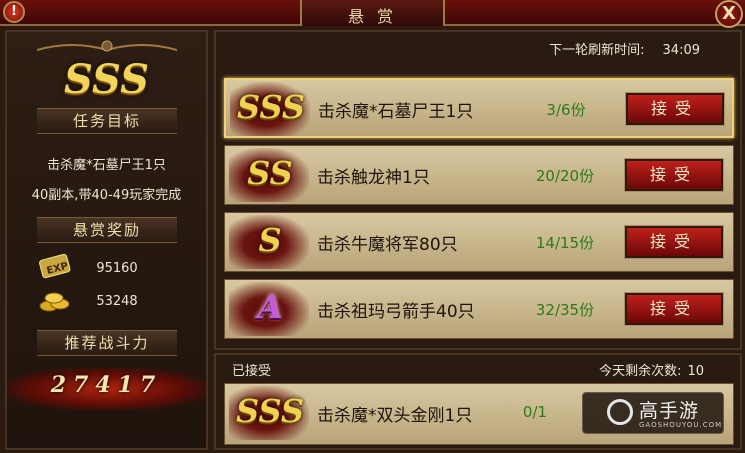 The width and height of the screenshot is (745, 453). I want to click on refresh-label: 下一轮刷新时间:, so click(597, 50).